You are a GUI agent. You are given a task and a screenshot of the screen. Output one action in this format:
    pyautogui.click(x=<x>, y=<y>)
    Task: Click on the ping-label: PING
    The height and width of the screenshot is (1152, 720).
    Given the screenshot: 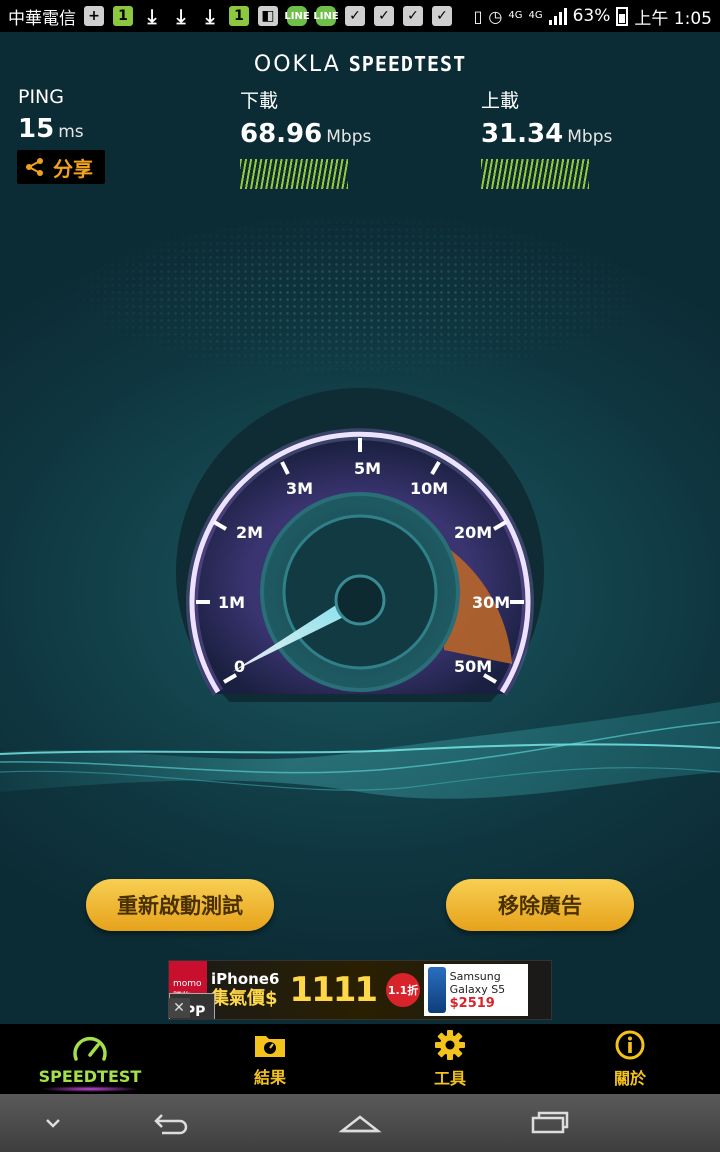 What is the action you would take?
    pyautogui.click(x=41, y=97)
    